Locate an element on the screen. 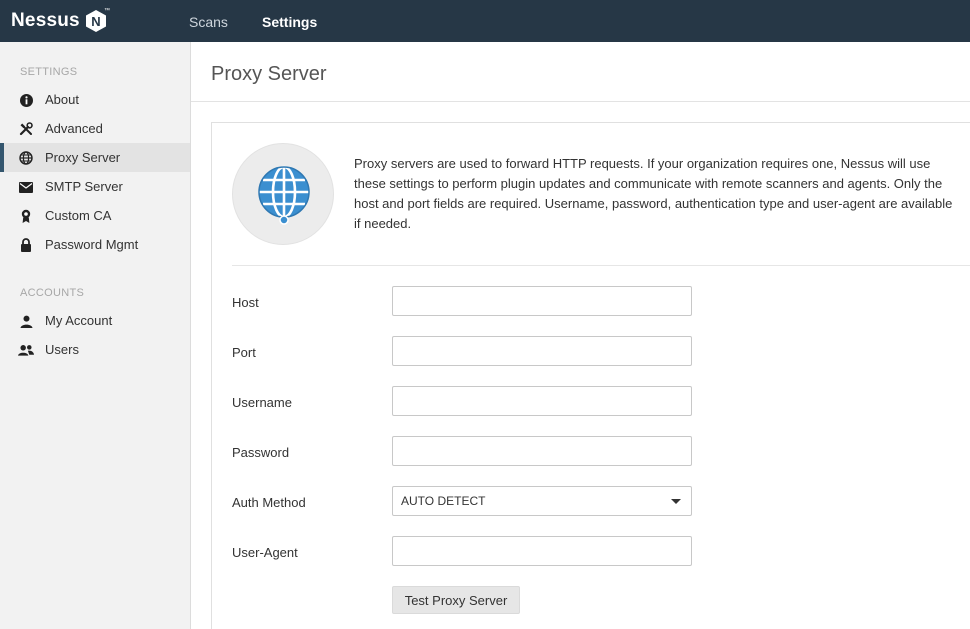 The width and height of the screenshot is (970, 629). section-divider is located at coordinates (601, 265).